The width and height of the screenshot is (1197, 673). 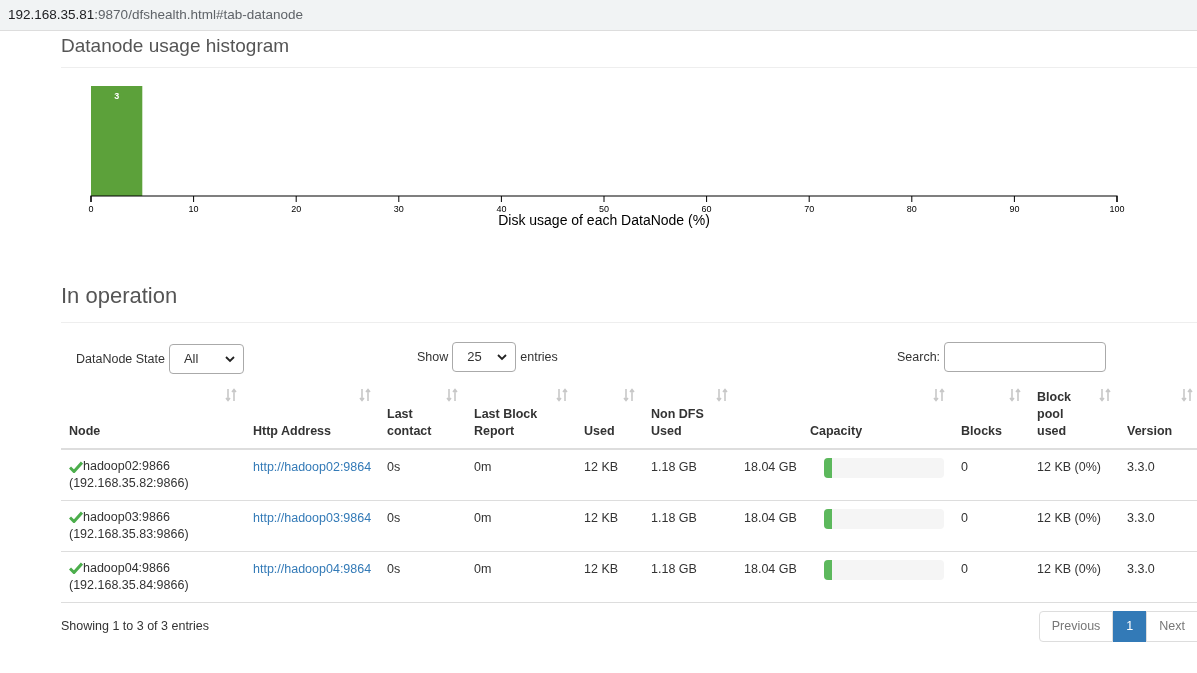 What do you see at coordinates (135, 626) in the screenshot?
I see `table-info: Showing 1 to 3 of 3 entries` at bounding box center [135, 626].